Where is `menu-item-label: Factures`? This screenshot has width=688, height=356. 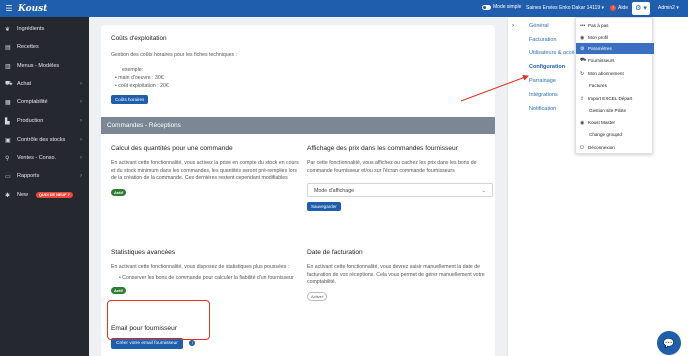 menu-item-label: Factures is located at coordinates (598, 85).